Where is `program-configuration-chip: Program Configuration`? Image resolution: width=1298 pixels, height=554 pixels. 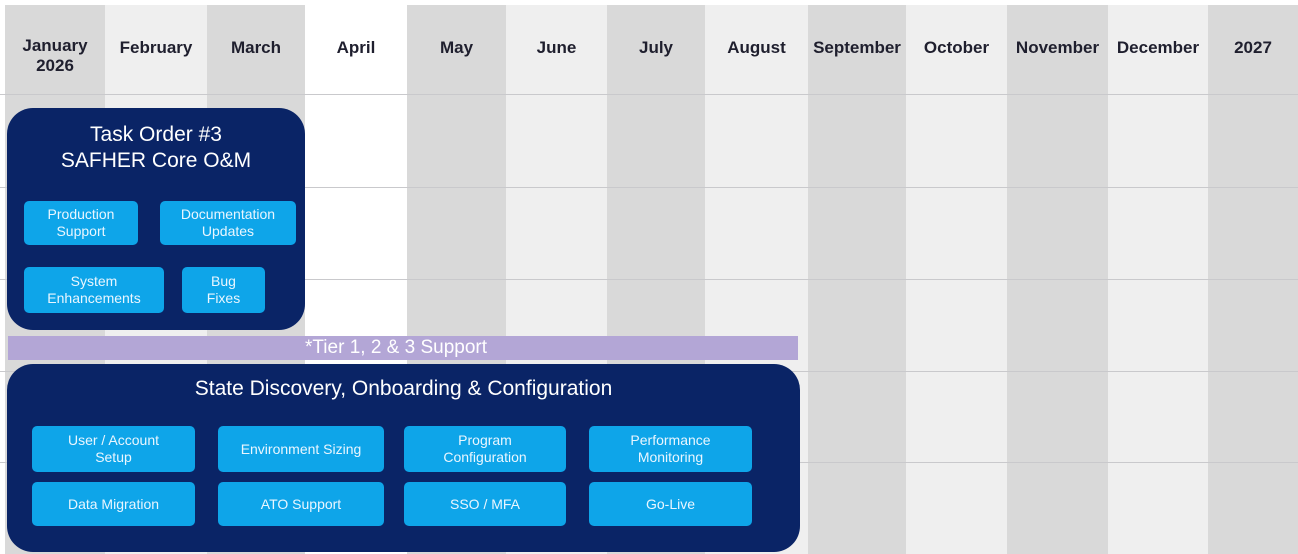
program-configuration-chip: Program Configuration is located at coordinates (485, 449).